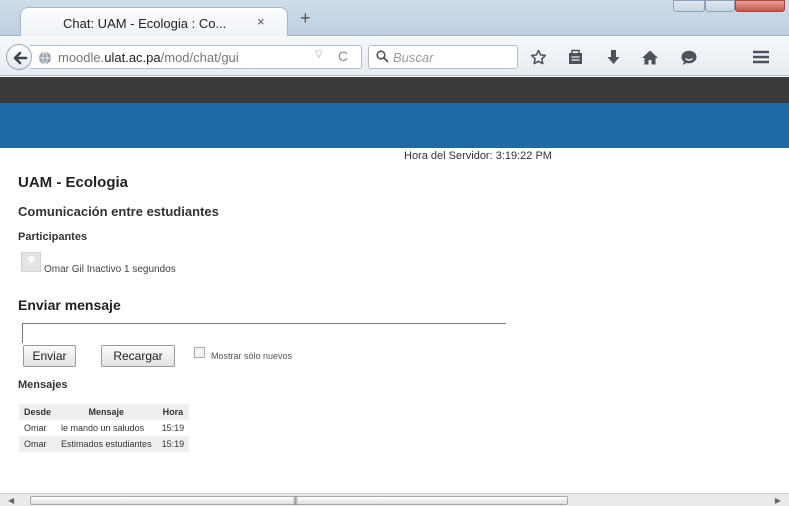 The height and width of the screenshot is (506, 789). What do you see at coordinates (31, 262) in the screenshot?
I see `avatar` at bounding box center [31, 262].